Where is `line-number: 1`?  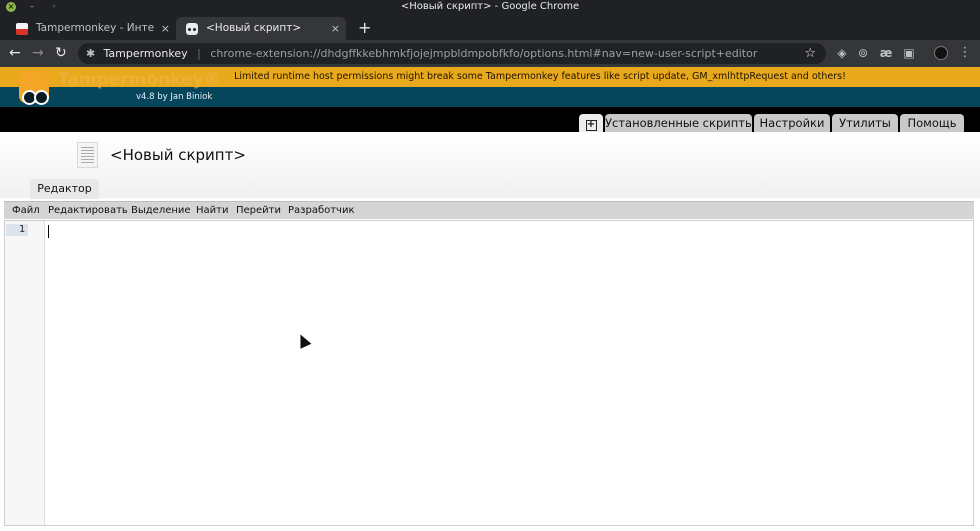
line-number: 1 is located at coordinates (17, 230).